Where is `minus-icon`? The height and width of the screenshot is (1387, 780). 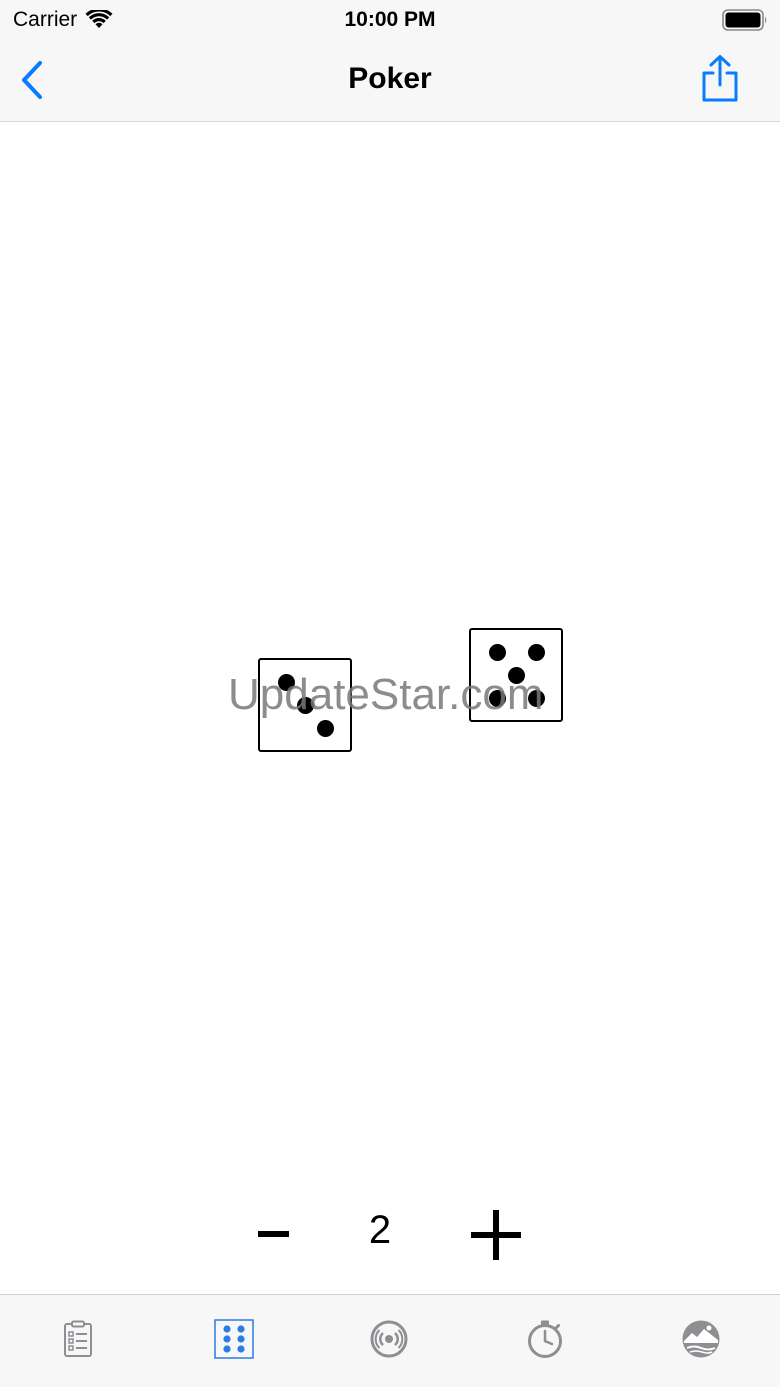
minus-icon is located at coordinates (273, 1234).